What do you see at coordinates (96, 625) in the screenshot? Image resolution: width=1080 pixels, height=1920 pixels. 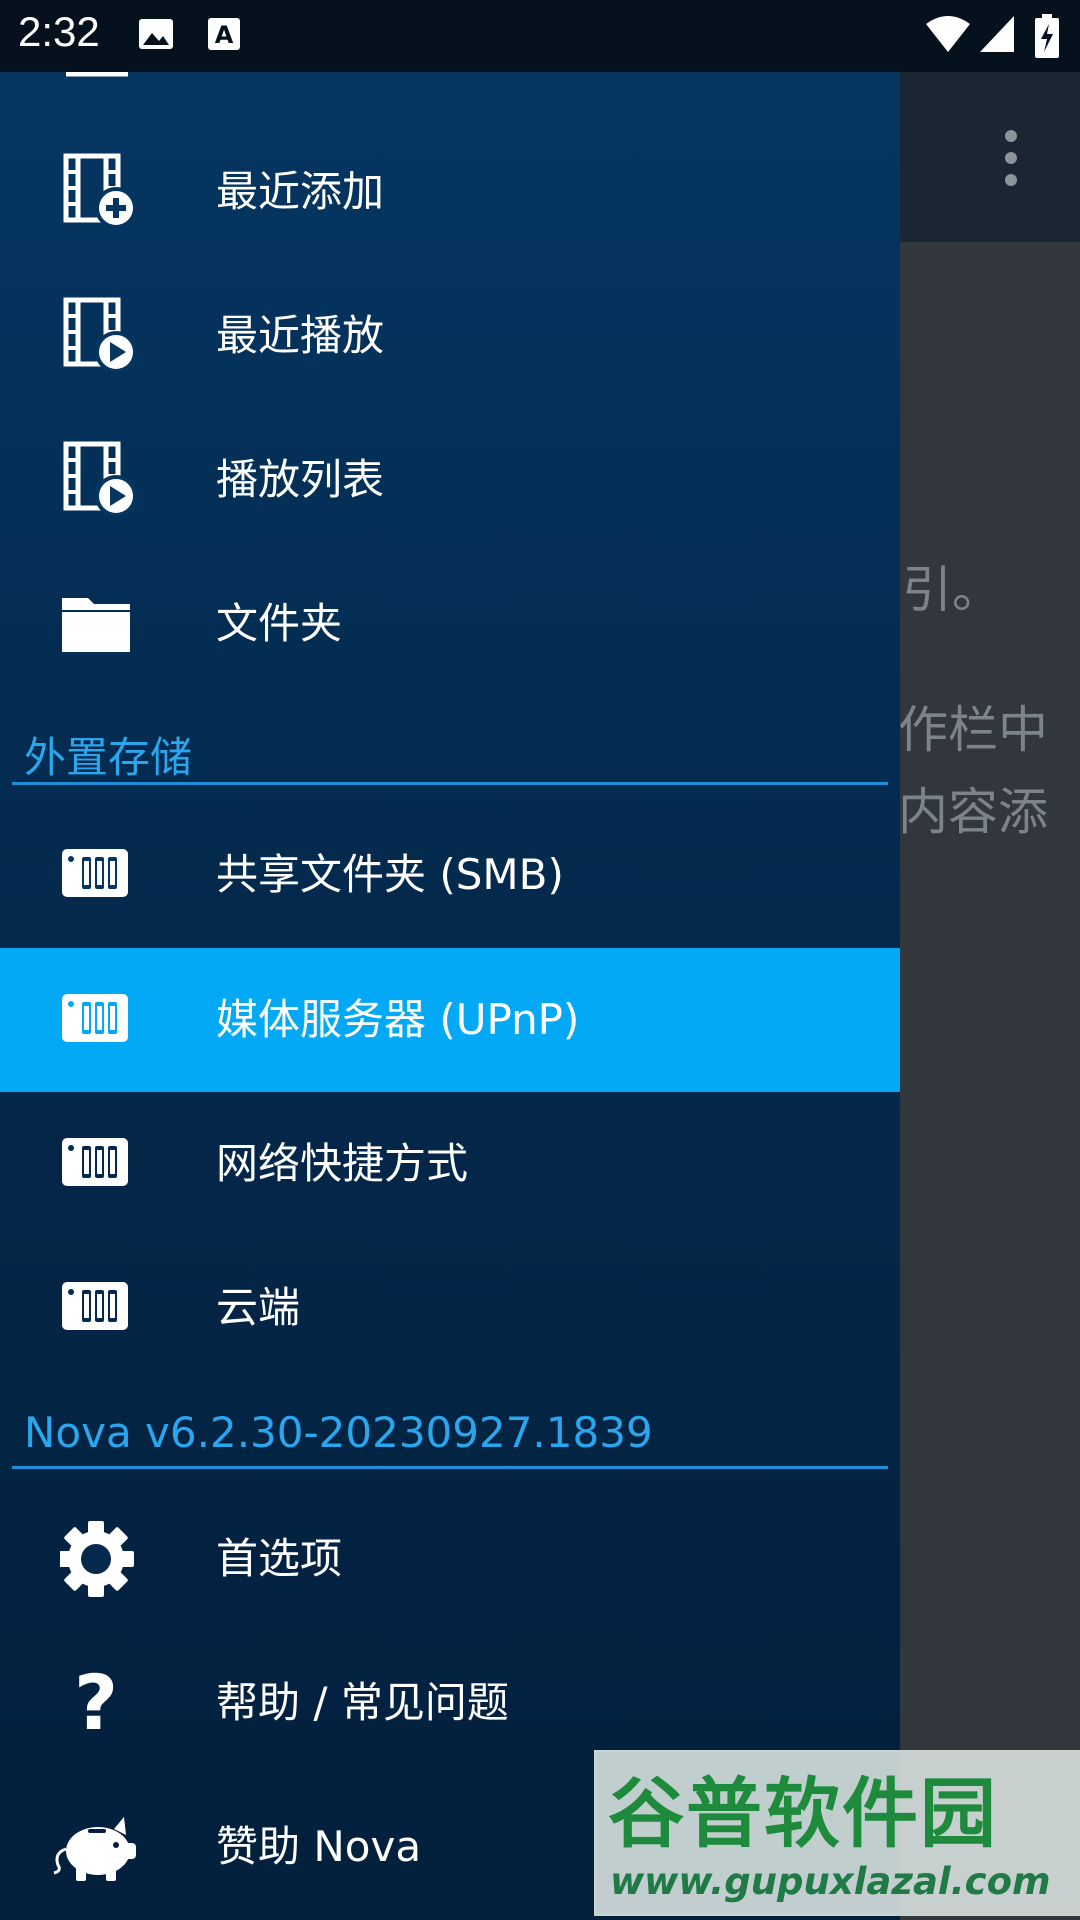 I see `folder-icon` at bounding box center [96, 625].